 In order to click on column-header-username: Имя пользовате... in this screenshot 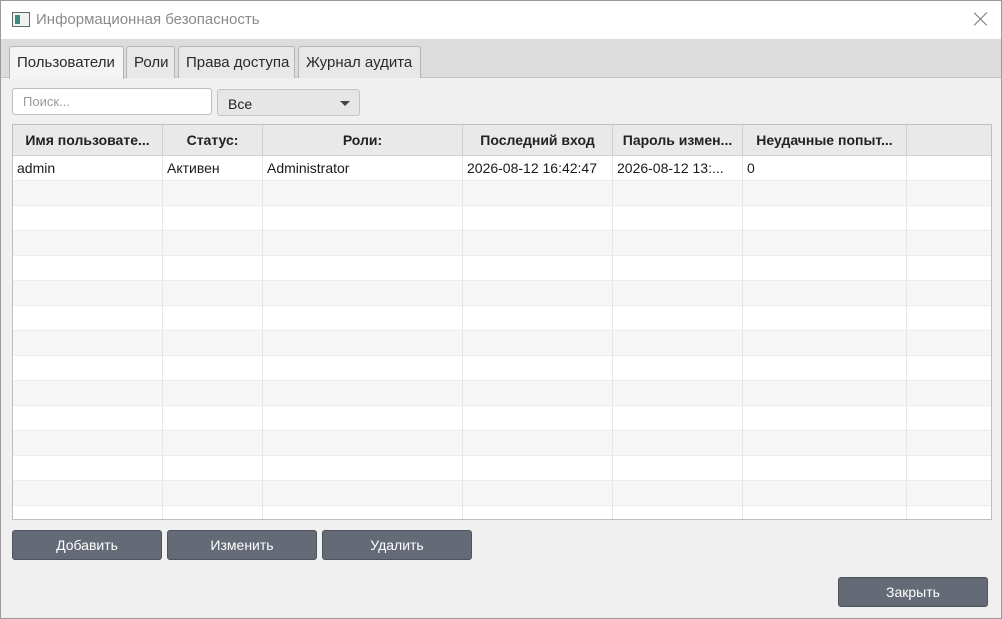, I will do `click(88, 140)`.